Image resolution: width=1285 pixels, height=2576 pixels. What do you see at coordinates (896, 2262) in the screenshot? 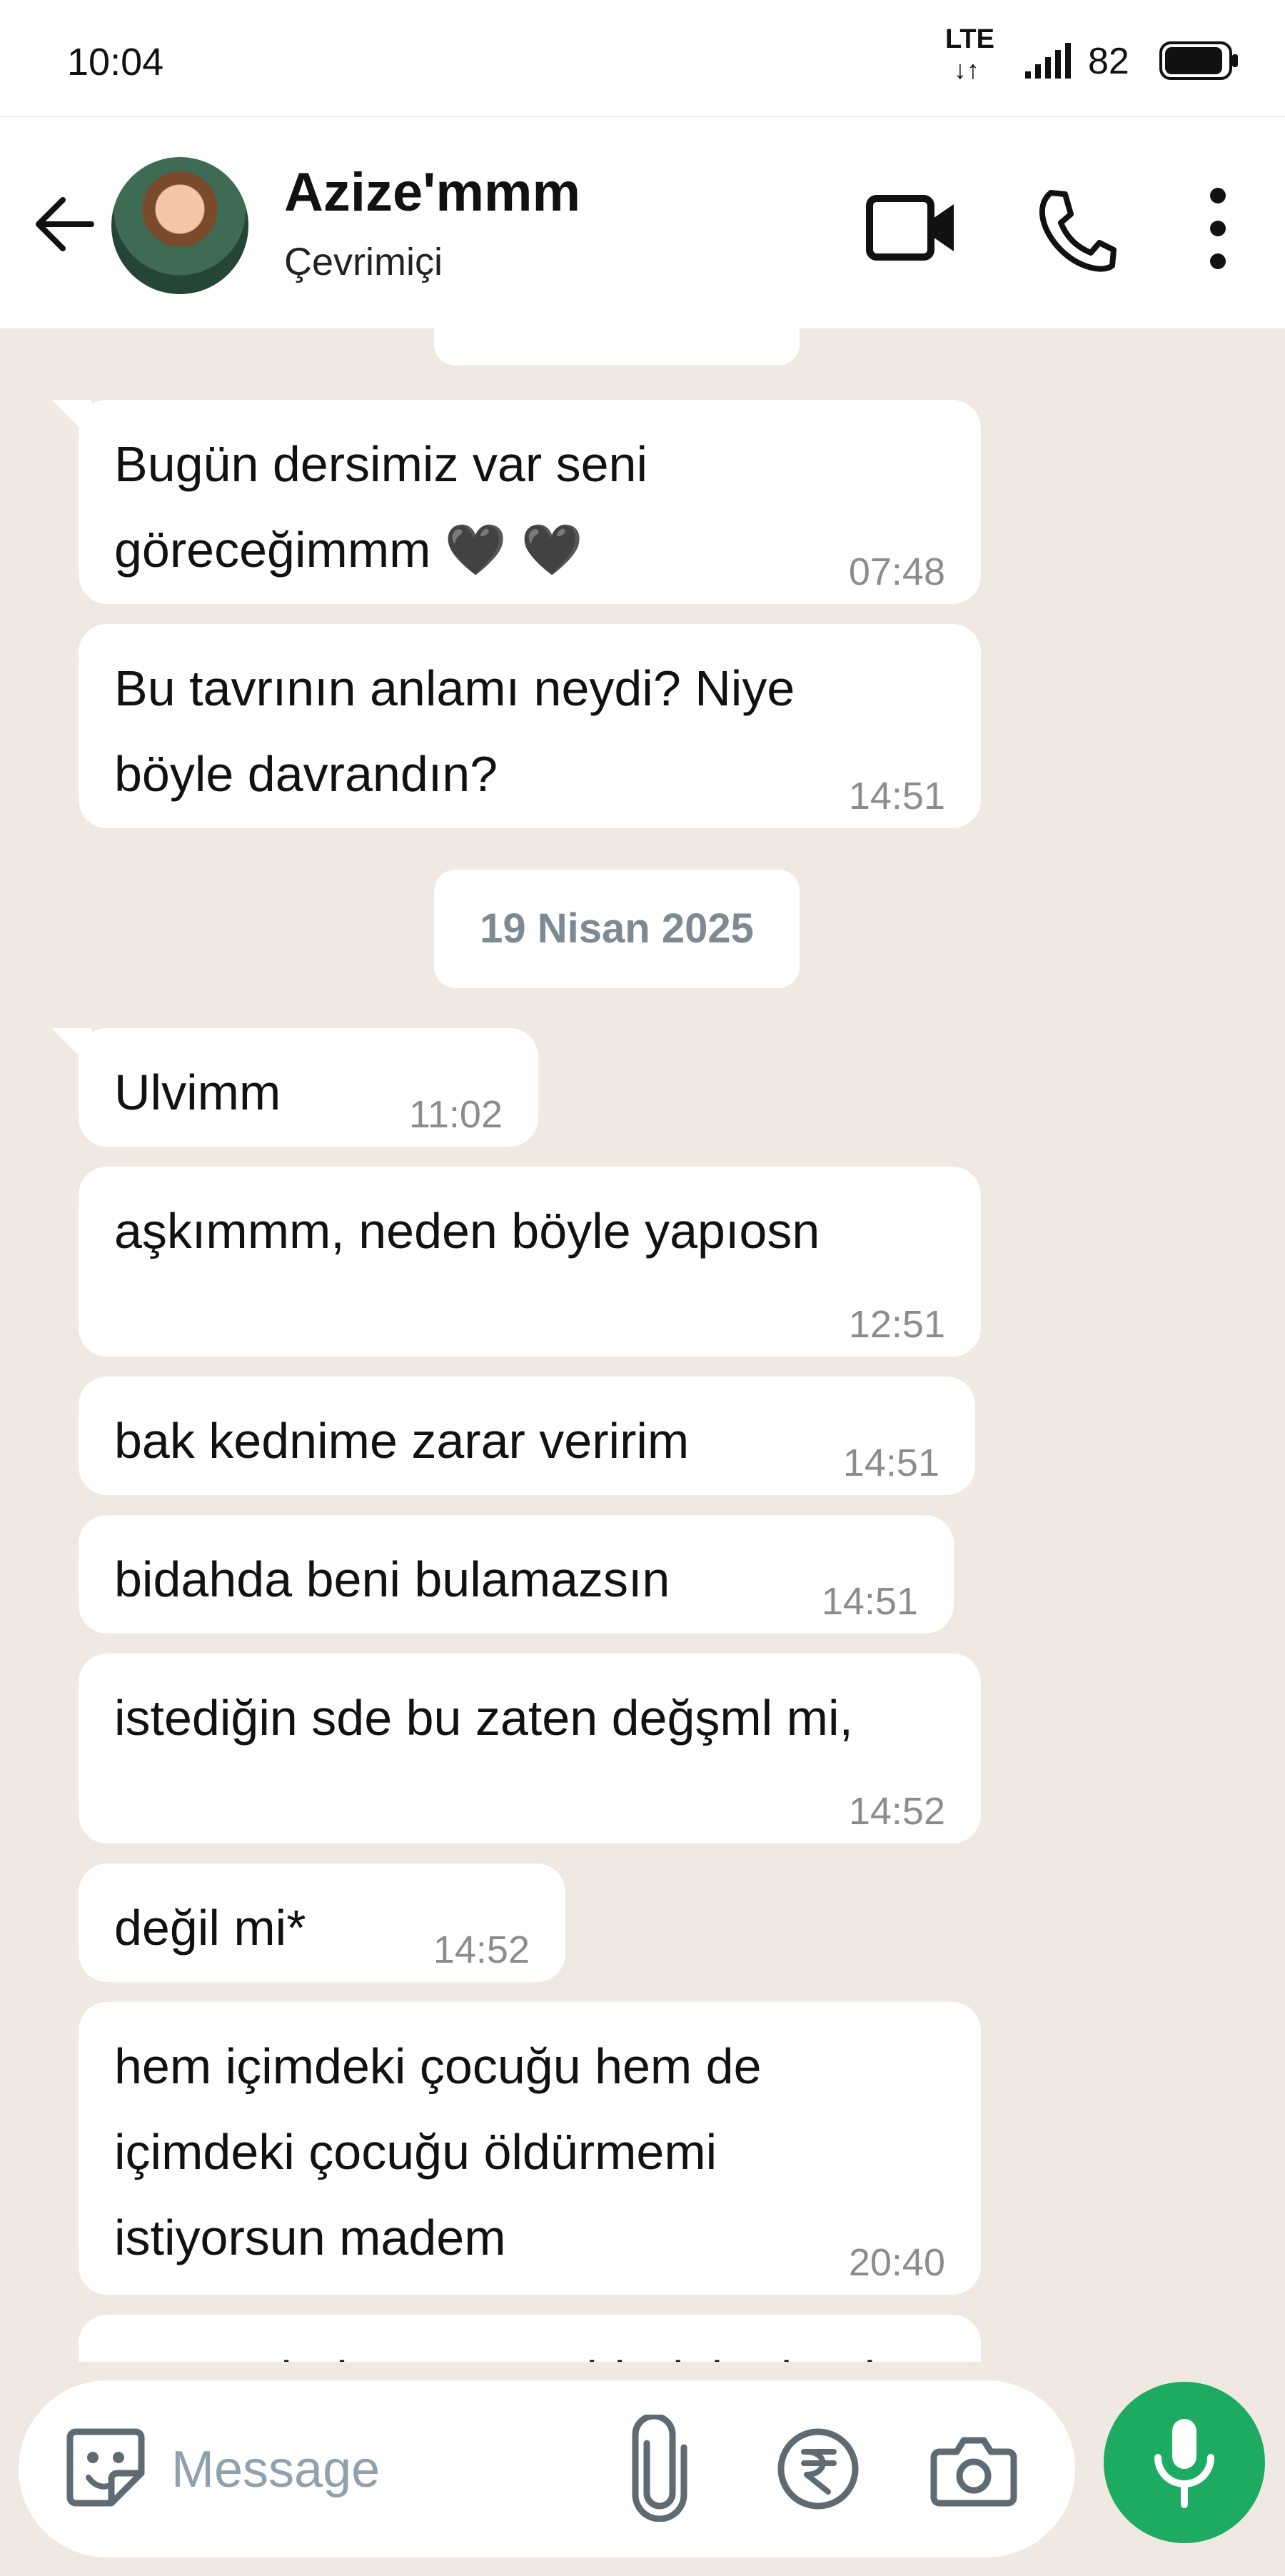
I see `message-time: 20:40` at bounding box center [896, 2262].